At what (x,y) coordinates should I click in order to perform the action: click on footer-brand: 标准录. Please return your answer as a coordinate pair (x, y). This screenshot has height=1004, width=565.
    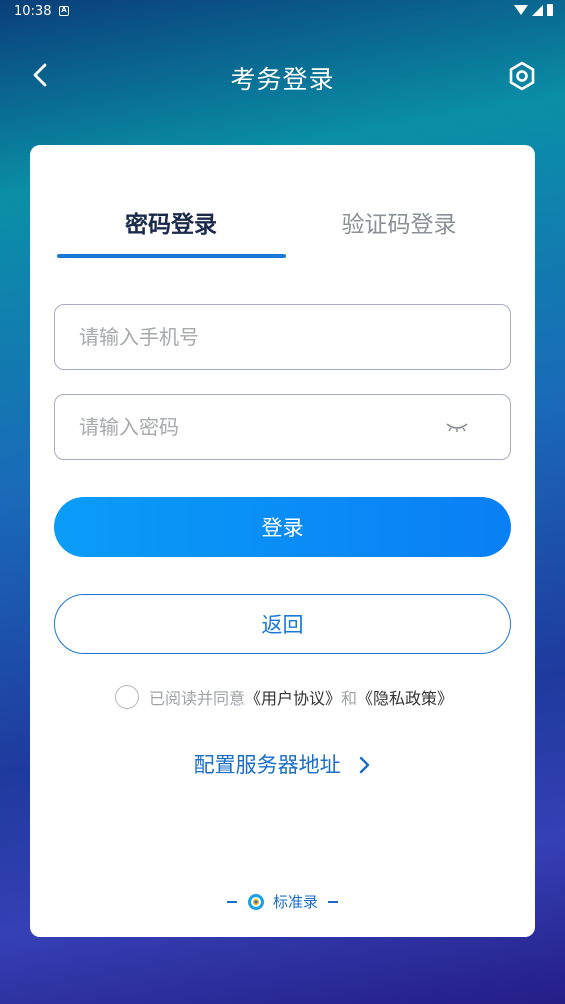
    Looking at the image, I should click on (282, 901).